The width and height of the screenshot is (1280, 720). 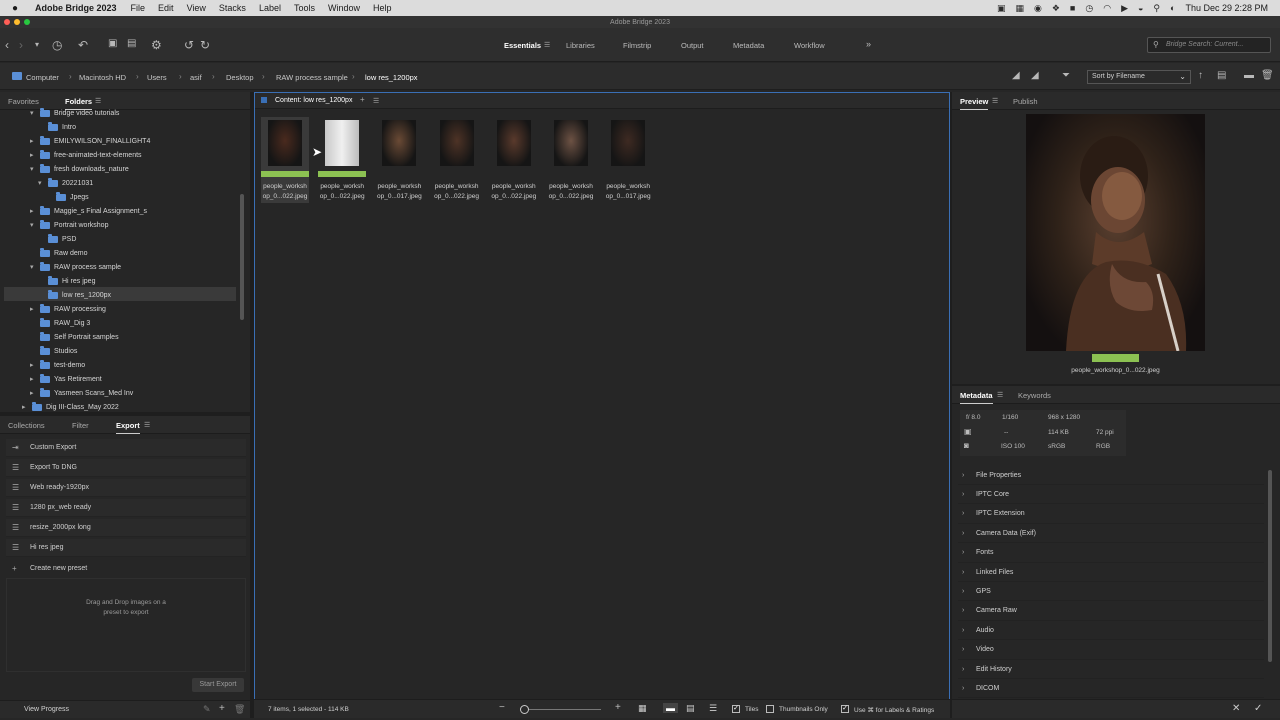 I want to click on tab-publish: Publish, so click(x=1025, y=101).